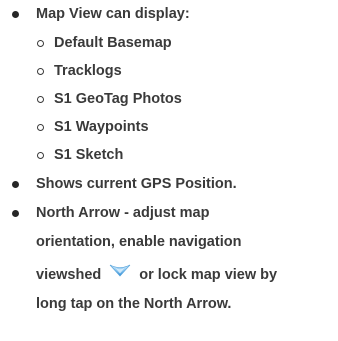 This screenshot has height=341, width=338. I want to click on list-item-label: Map View can display:, so click(113, 14).